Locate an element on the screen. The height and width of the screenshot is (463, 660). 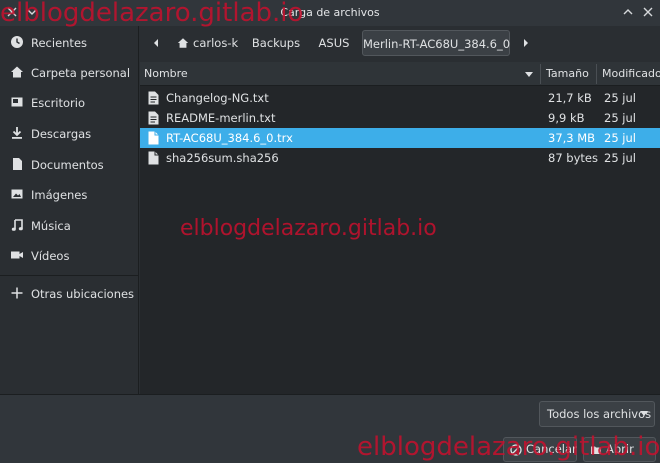
sidebar-item-label: Otras ubicaciones is located at coordinates (83, 294).